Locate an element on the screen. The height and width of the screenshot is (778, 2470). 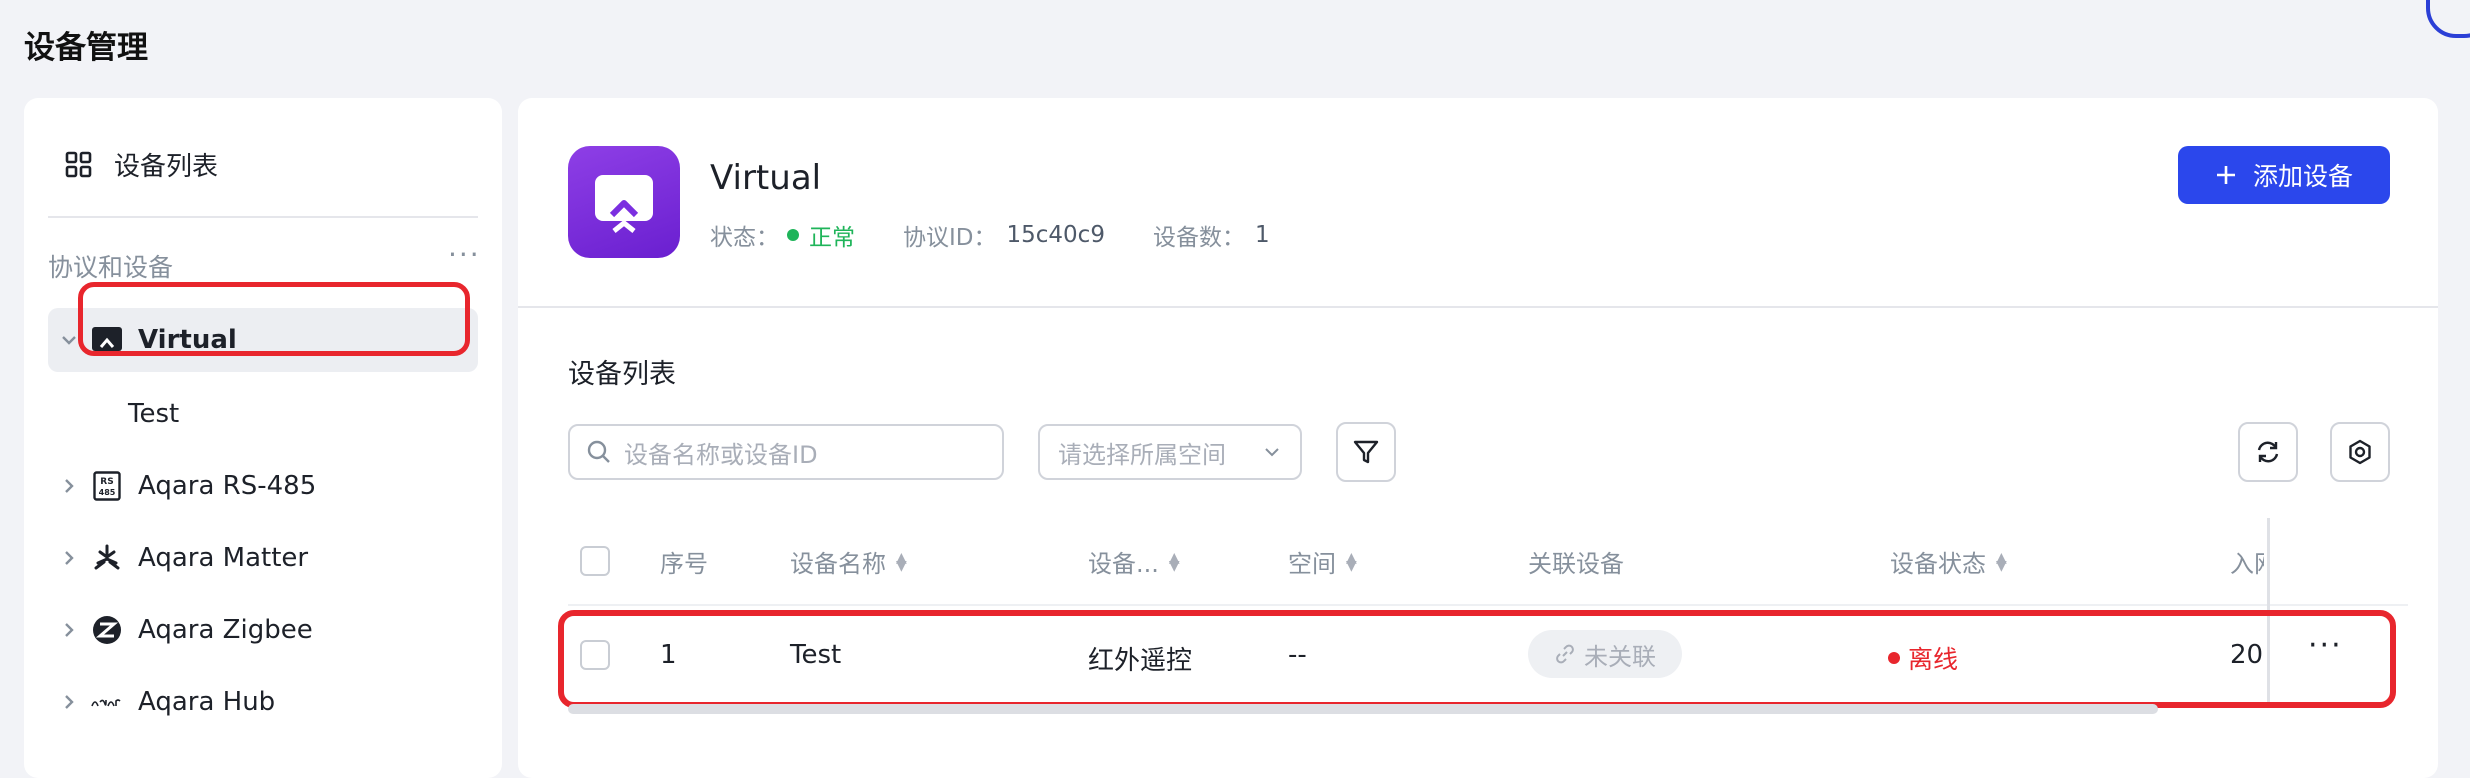
search-icon is located at coordinates (599, 452).